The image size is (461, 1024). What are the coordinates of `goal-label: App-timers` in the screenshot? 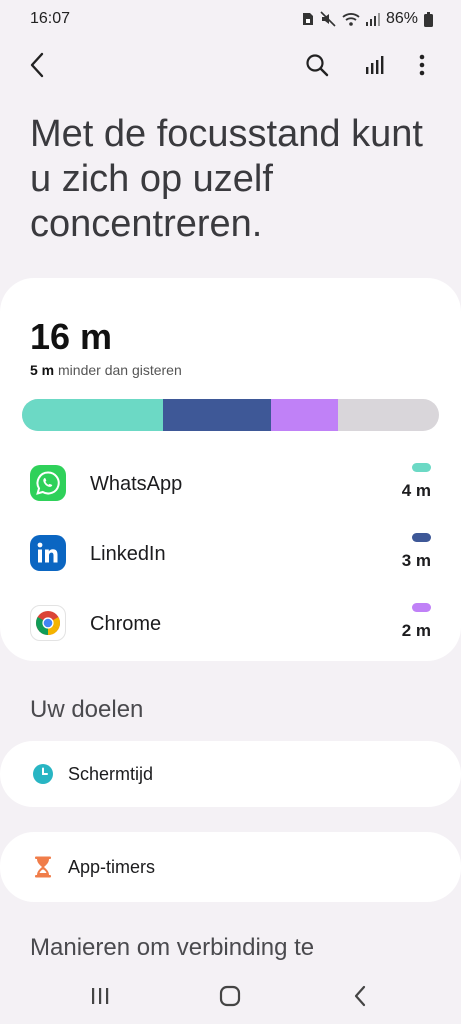 It's located at (112, 867).